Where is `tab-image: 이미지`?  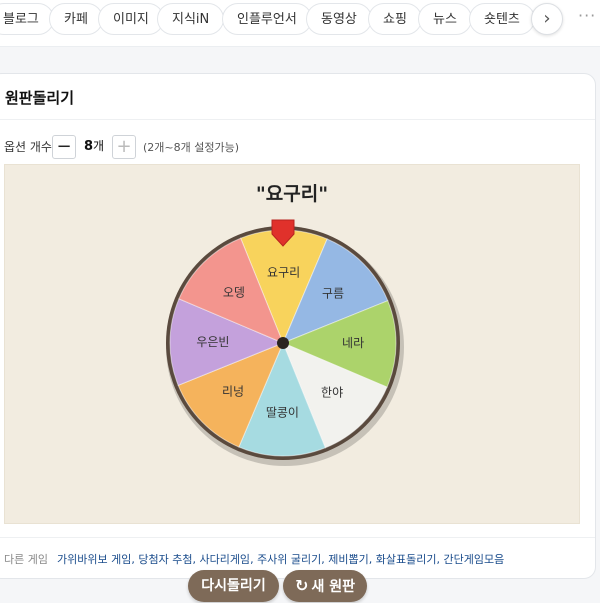
tab-image: 이미지 is located at coordinates (131, 19).